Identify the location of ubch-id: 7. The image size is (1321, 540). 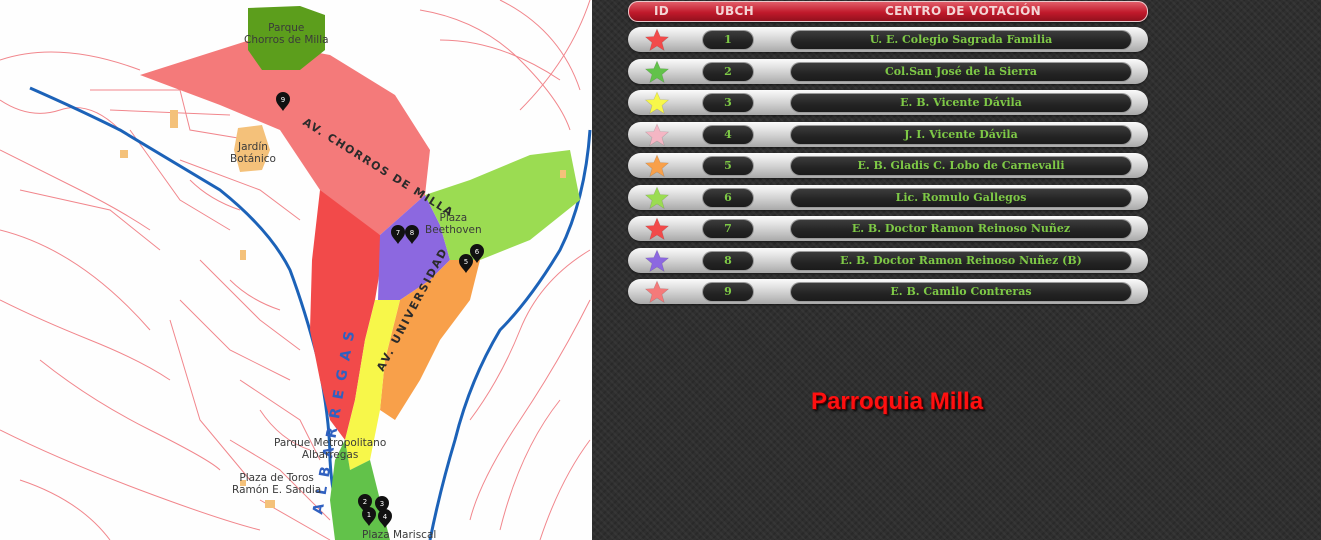
(728, 228).